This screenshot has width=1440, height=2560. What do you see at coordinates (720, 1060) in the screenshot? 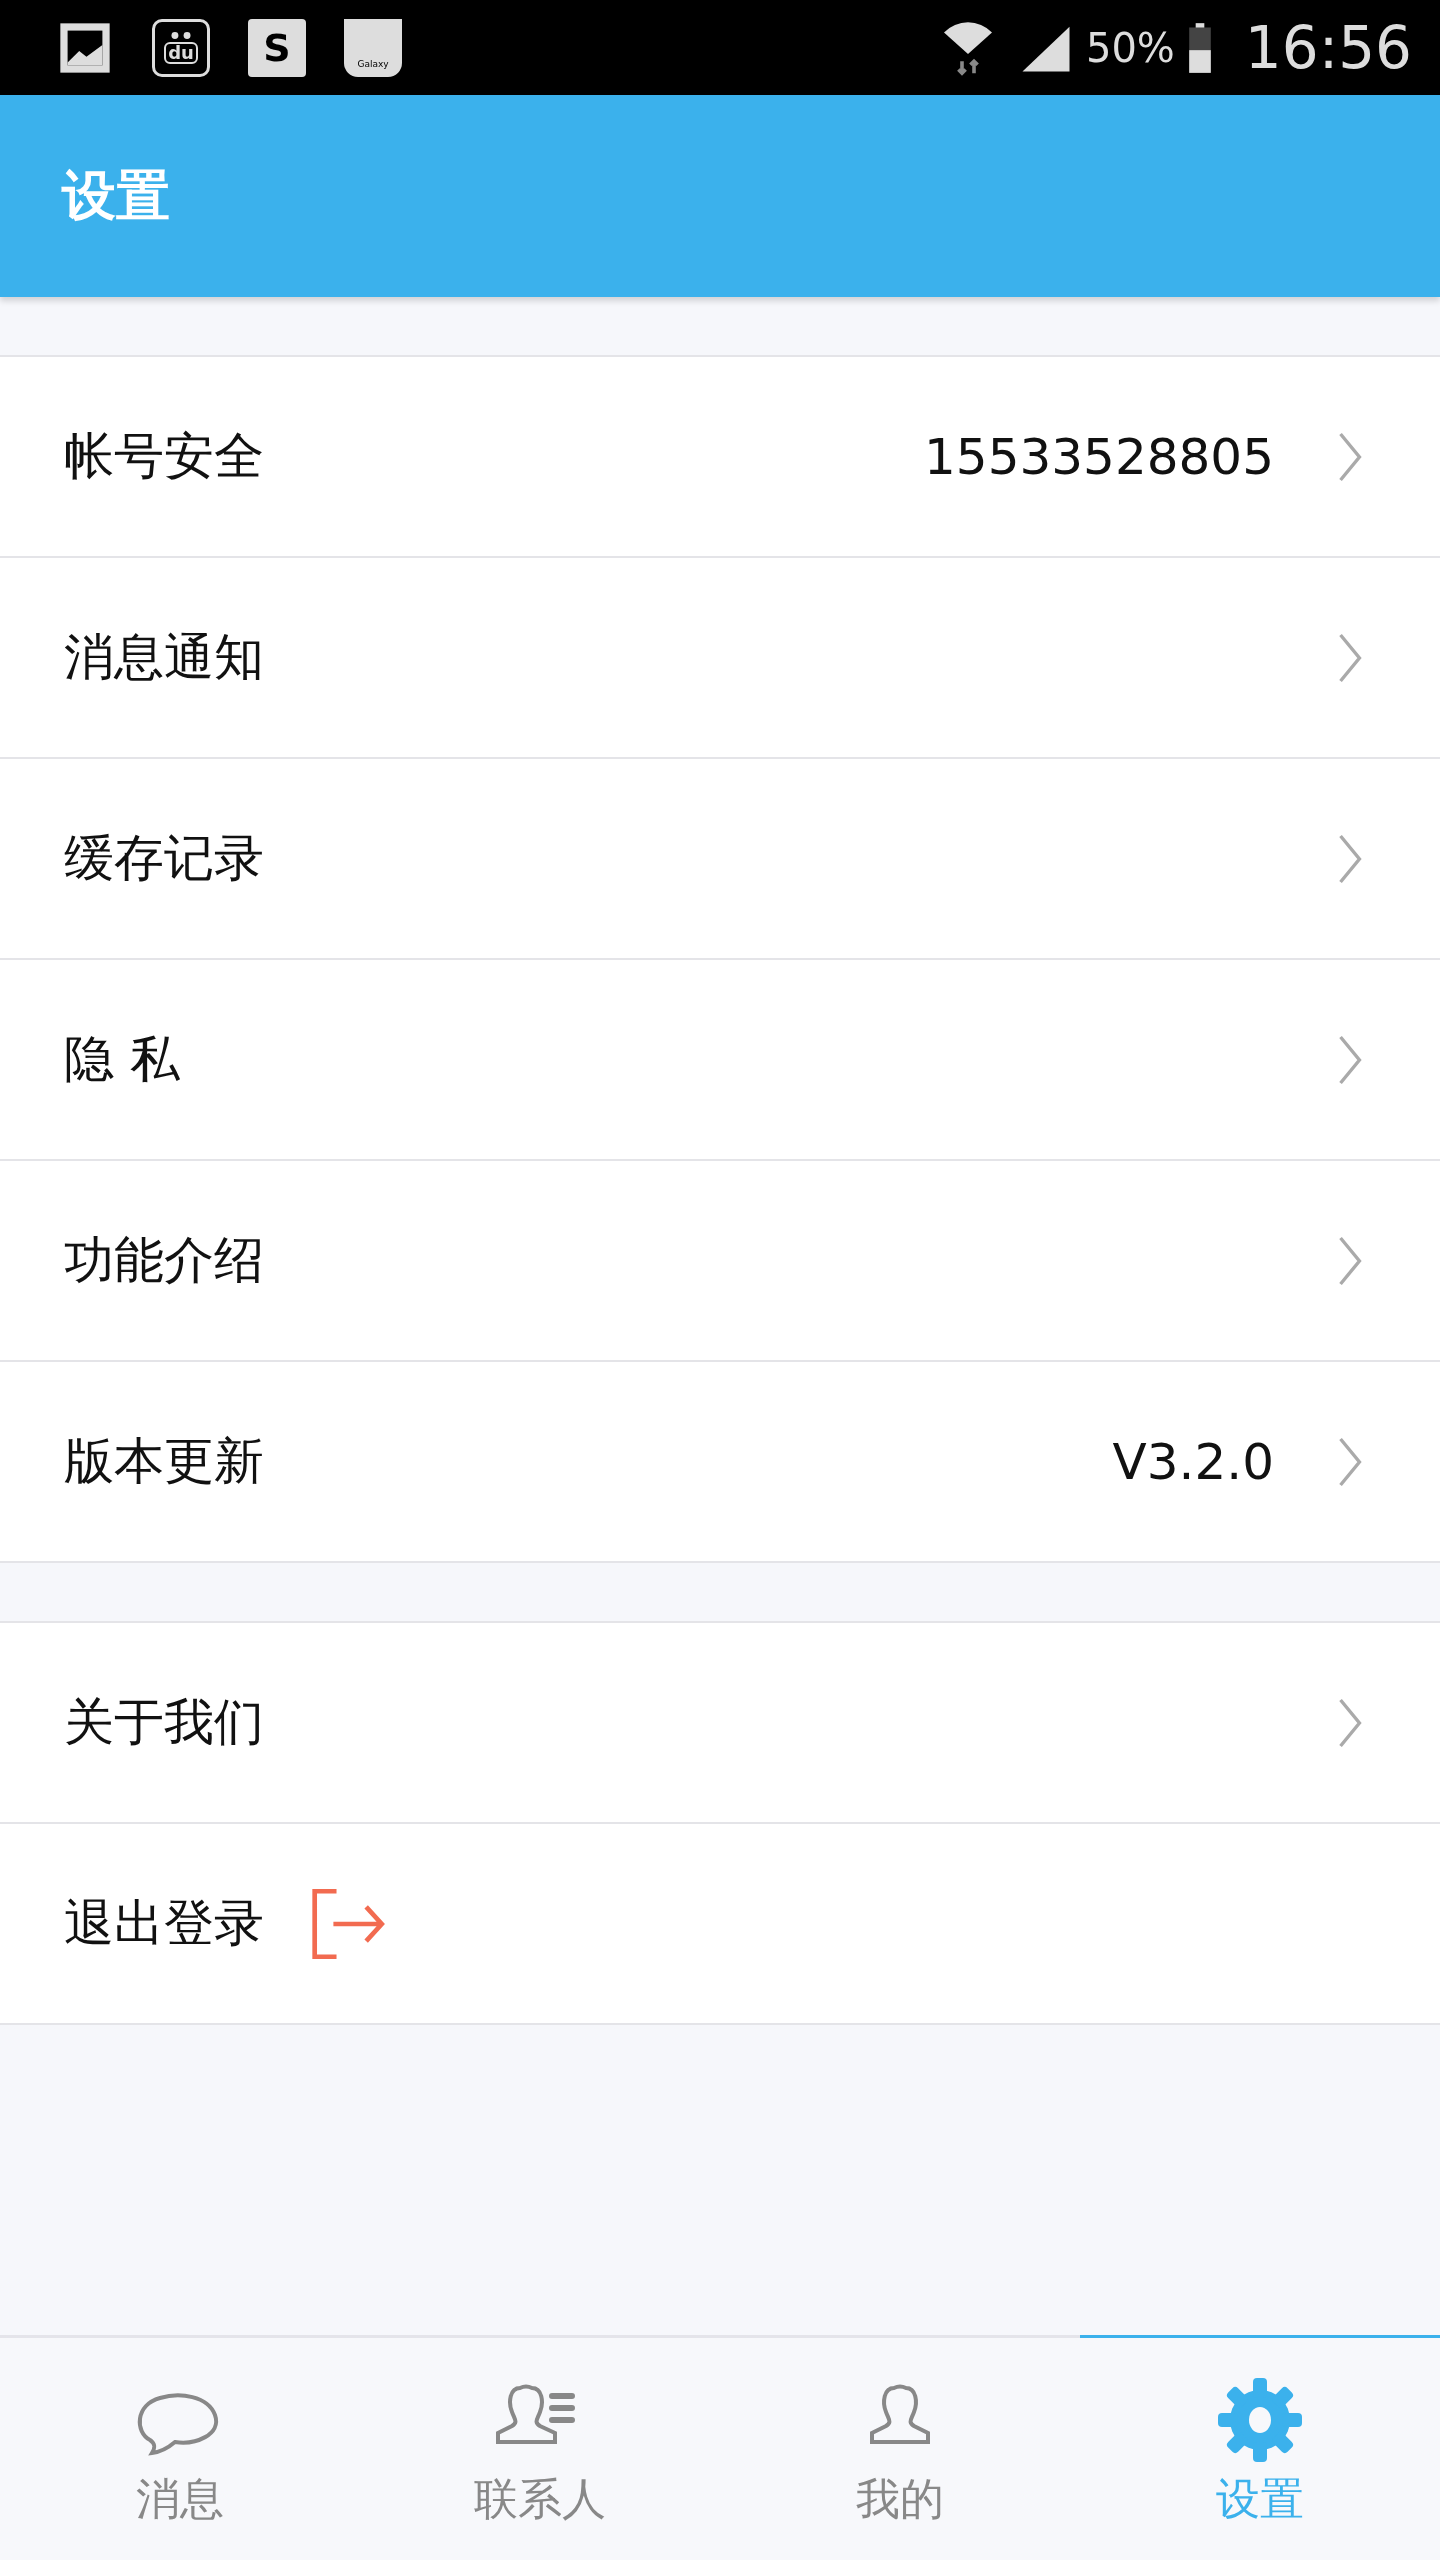
I see `settings-row: 隐 私` at bounding box center [720, 1060].